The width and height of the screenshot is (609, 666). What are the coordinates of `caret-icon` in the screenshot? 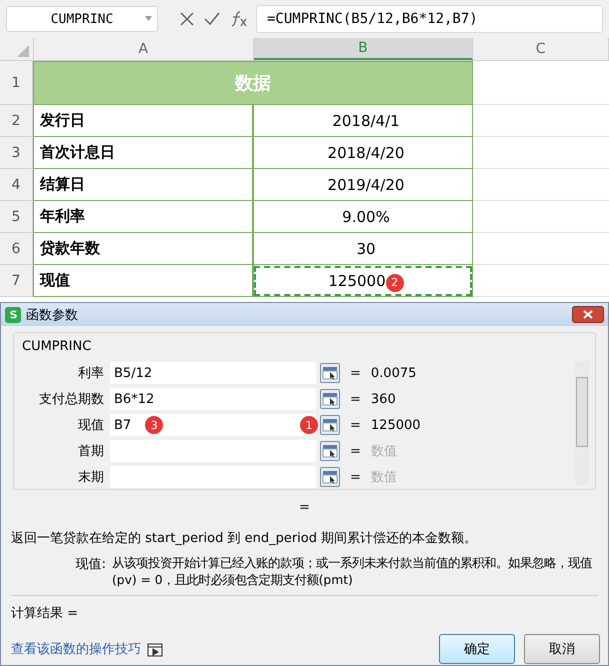 It's located at (148, 18).